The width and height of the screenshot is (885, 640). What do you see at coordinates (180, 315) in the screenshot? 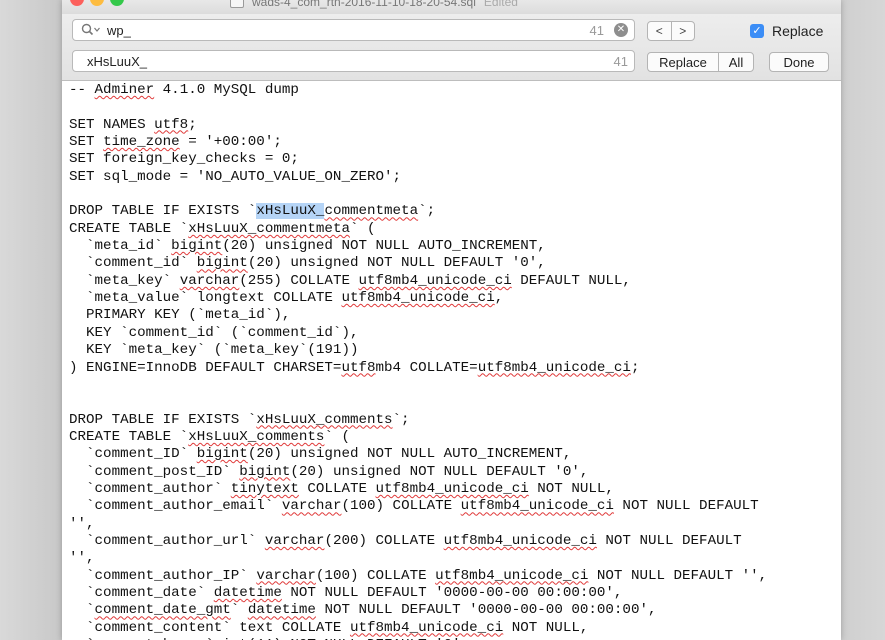
I see `code-line: PRIMARY KEY (`meta_id`),` at bounding box center [180, 315].